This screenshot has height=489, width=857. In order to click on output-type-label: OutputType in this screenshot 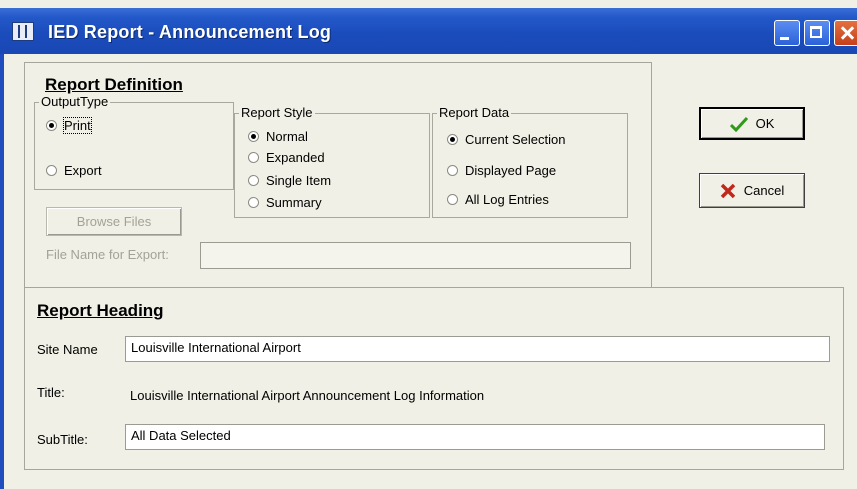, I will do `click(75, 101)`.